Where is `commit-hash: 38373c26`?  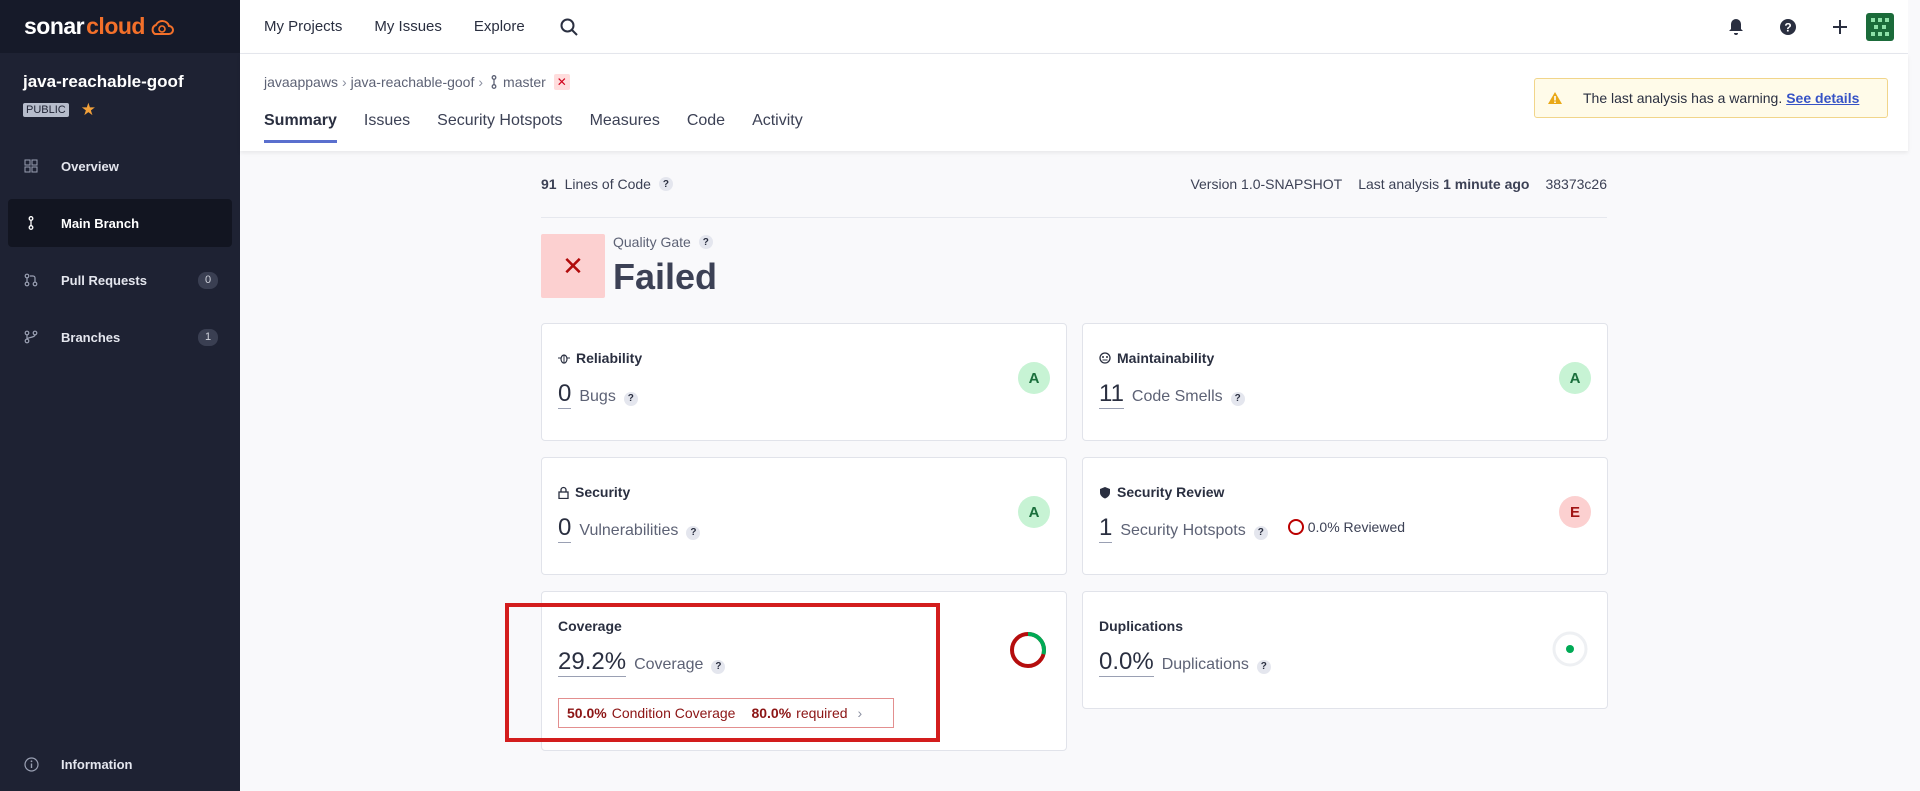
commit-hash: 38373c26 is located at coordinates (1576, 184).